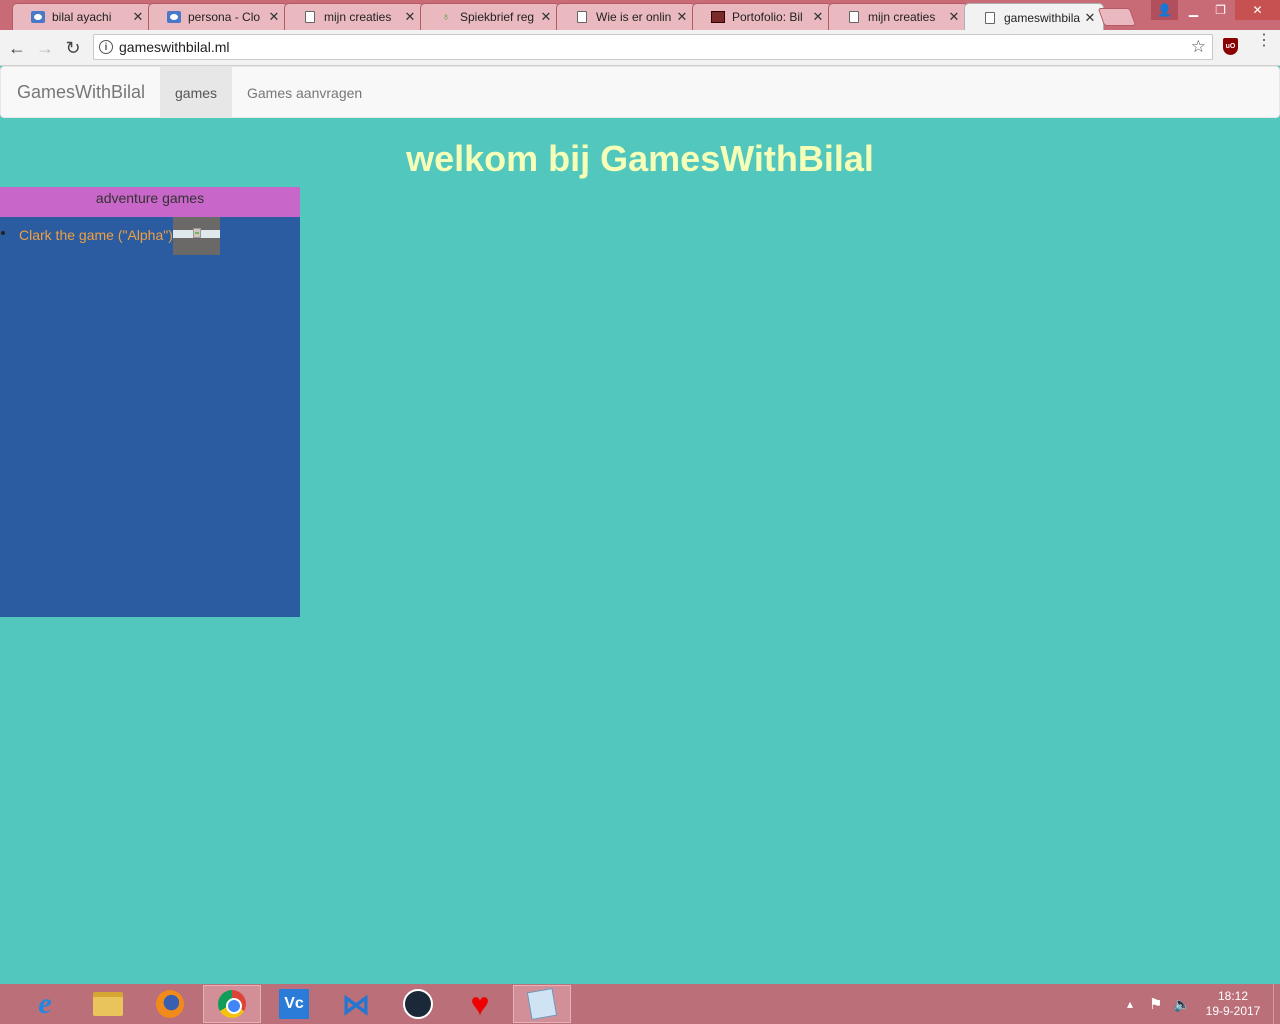 The height and width of the screenshot is (1024, 1280). Describe the element at coordinates (224, 17) in the screenshot. I see `tab-title: persona - Clo` at that location.